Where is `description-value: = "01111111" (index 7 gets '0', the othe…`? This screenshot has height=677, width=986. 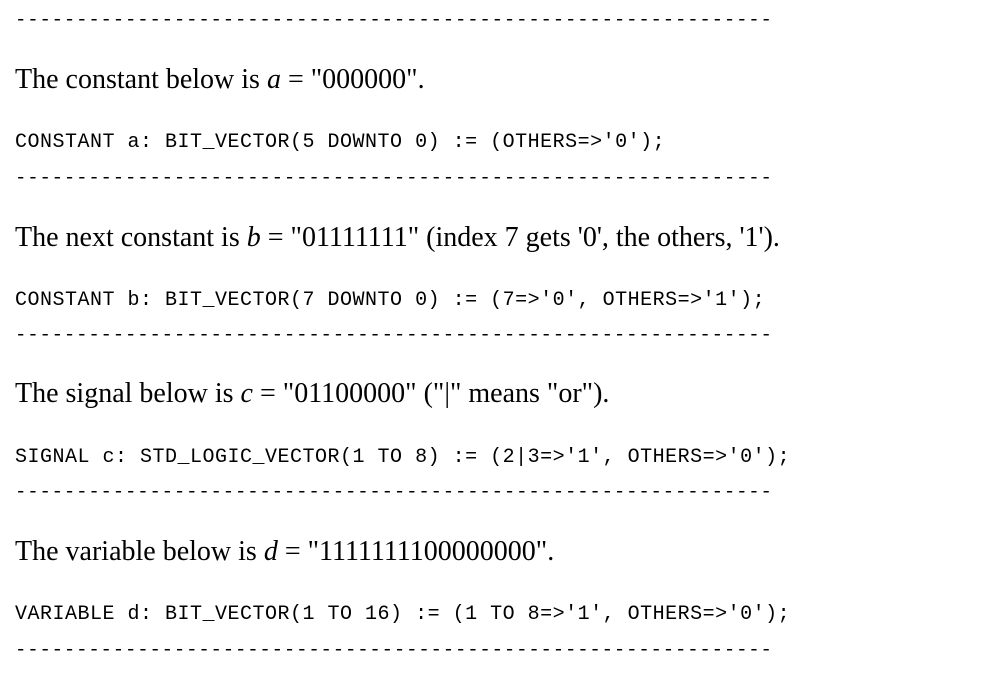 description-value: = "01111111" (index 7 gets '0', the othe… is located at coordinates (520, 237).